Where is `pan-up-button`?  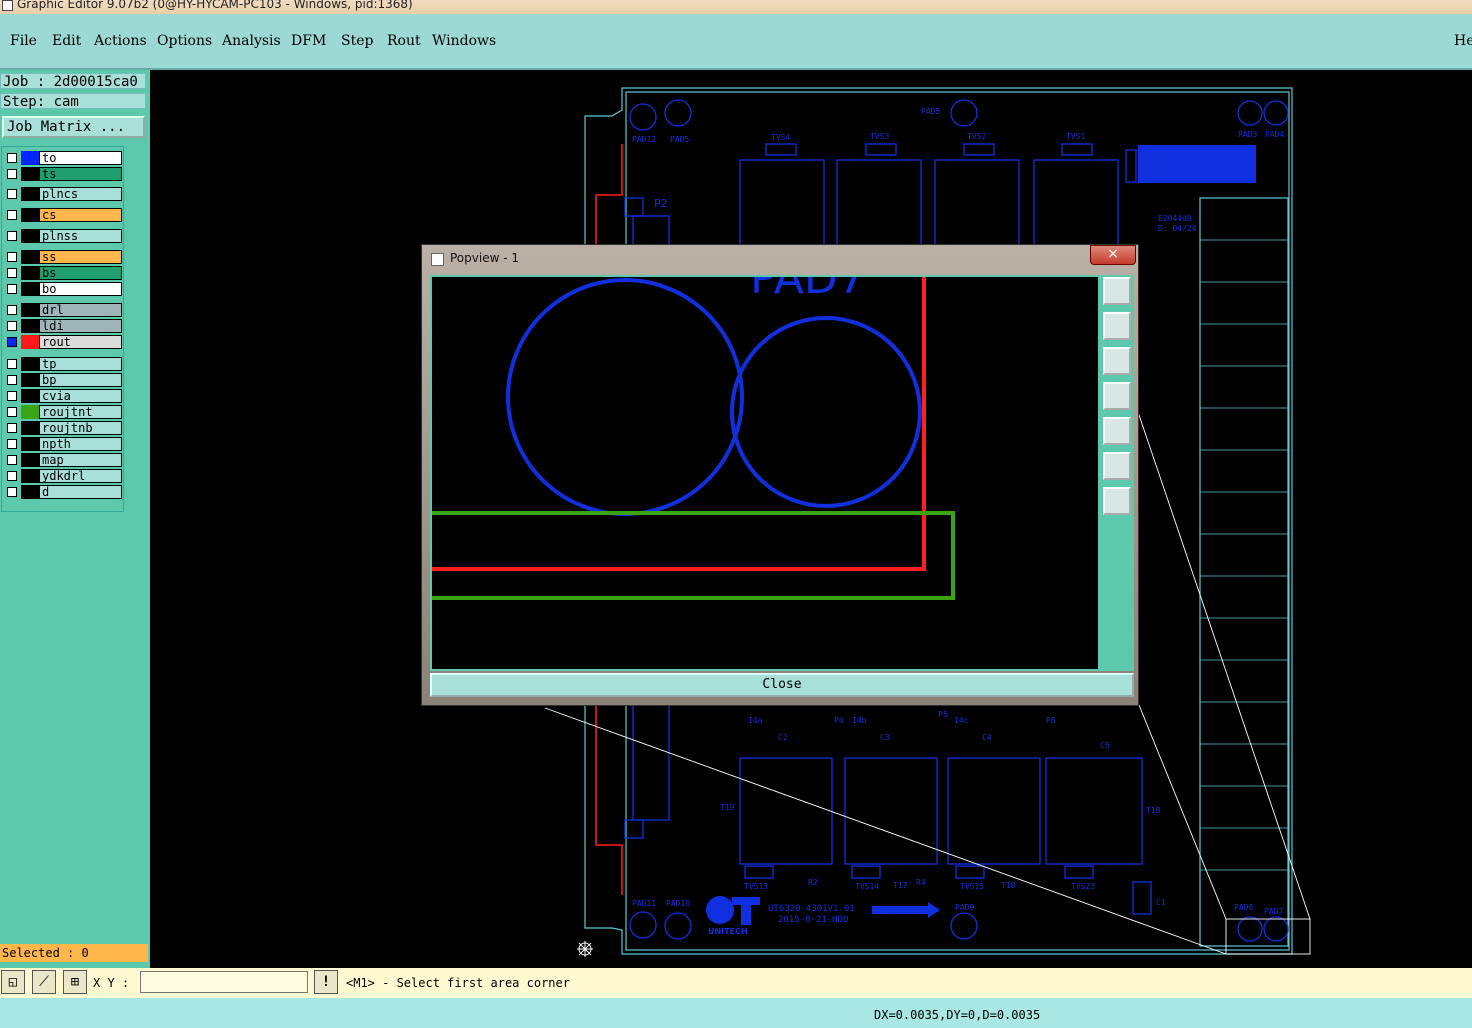
pan-up-button is located at coordinates (1117, 326).